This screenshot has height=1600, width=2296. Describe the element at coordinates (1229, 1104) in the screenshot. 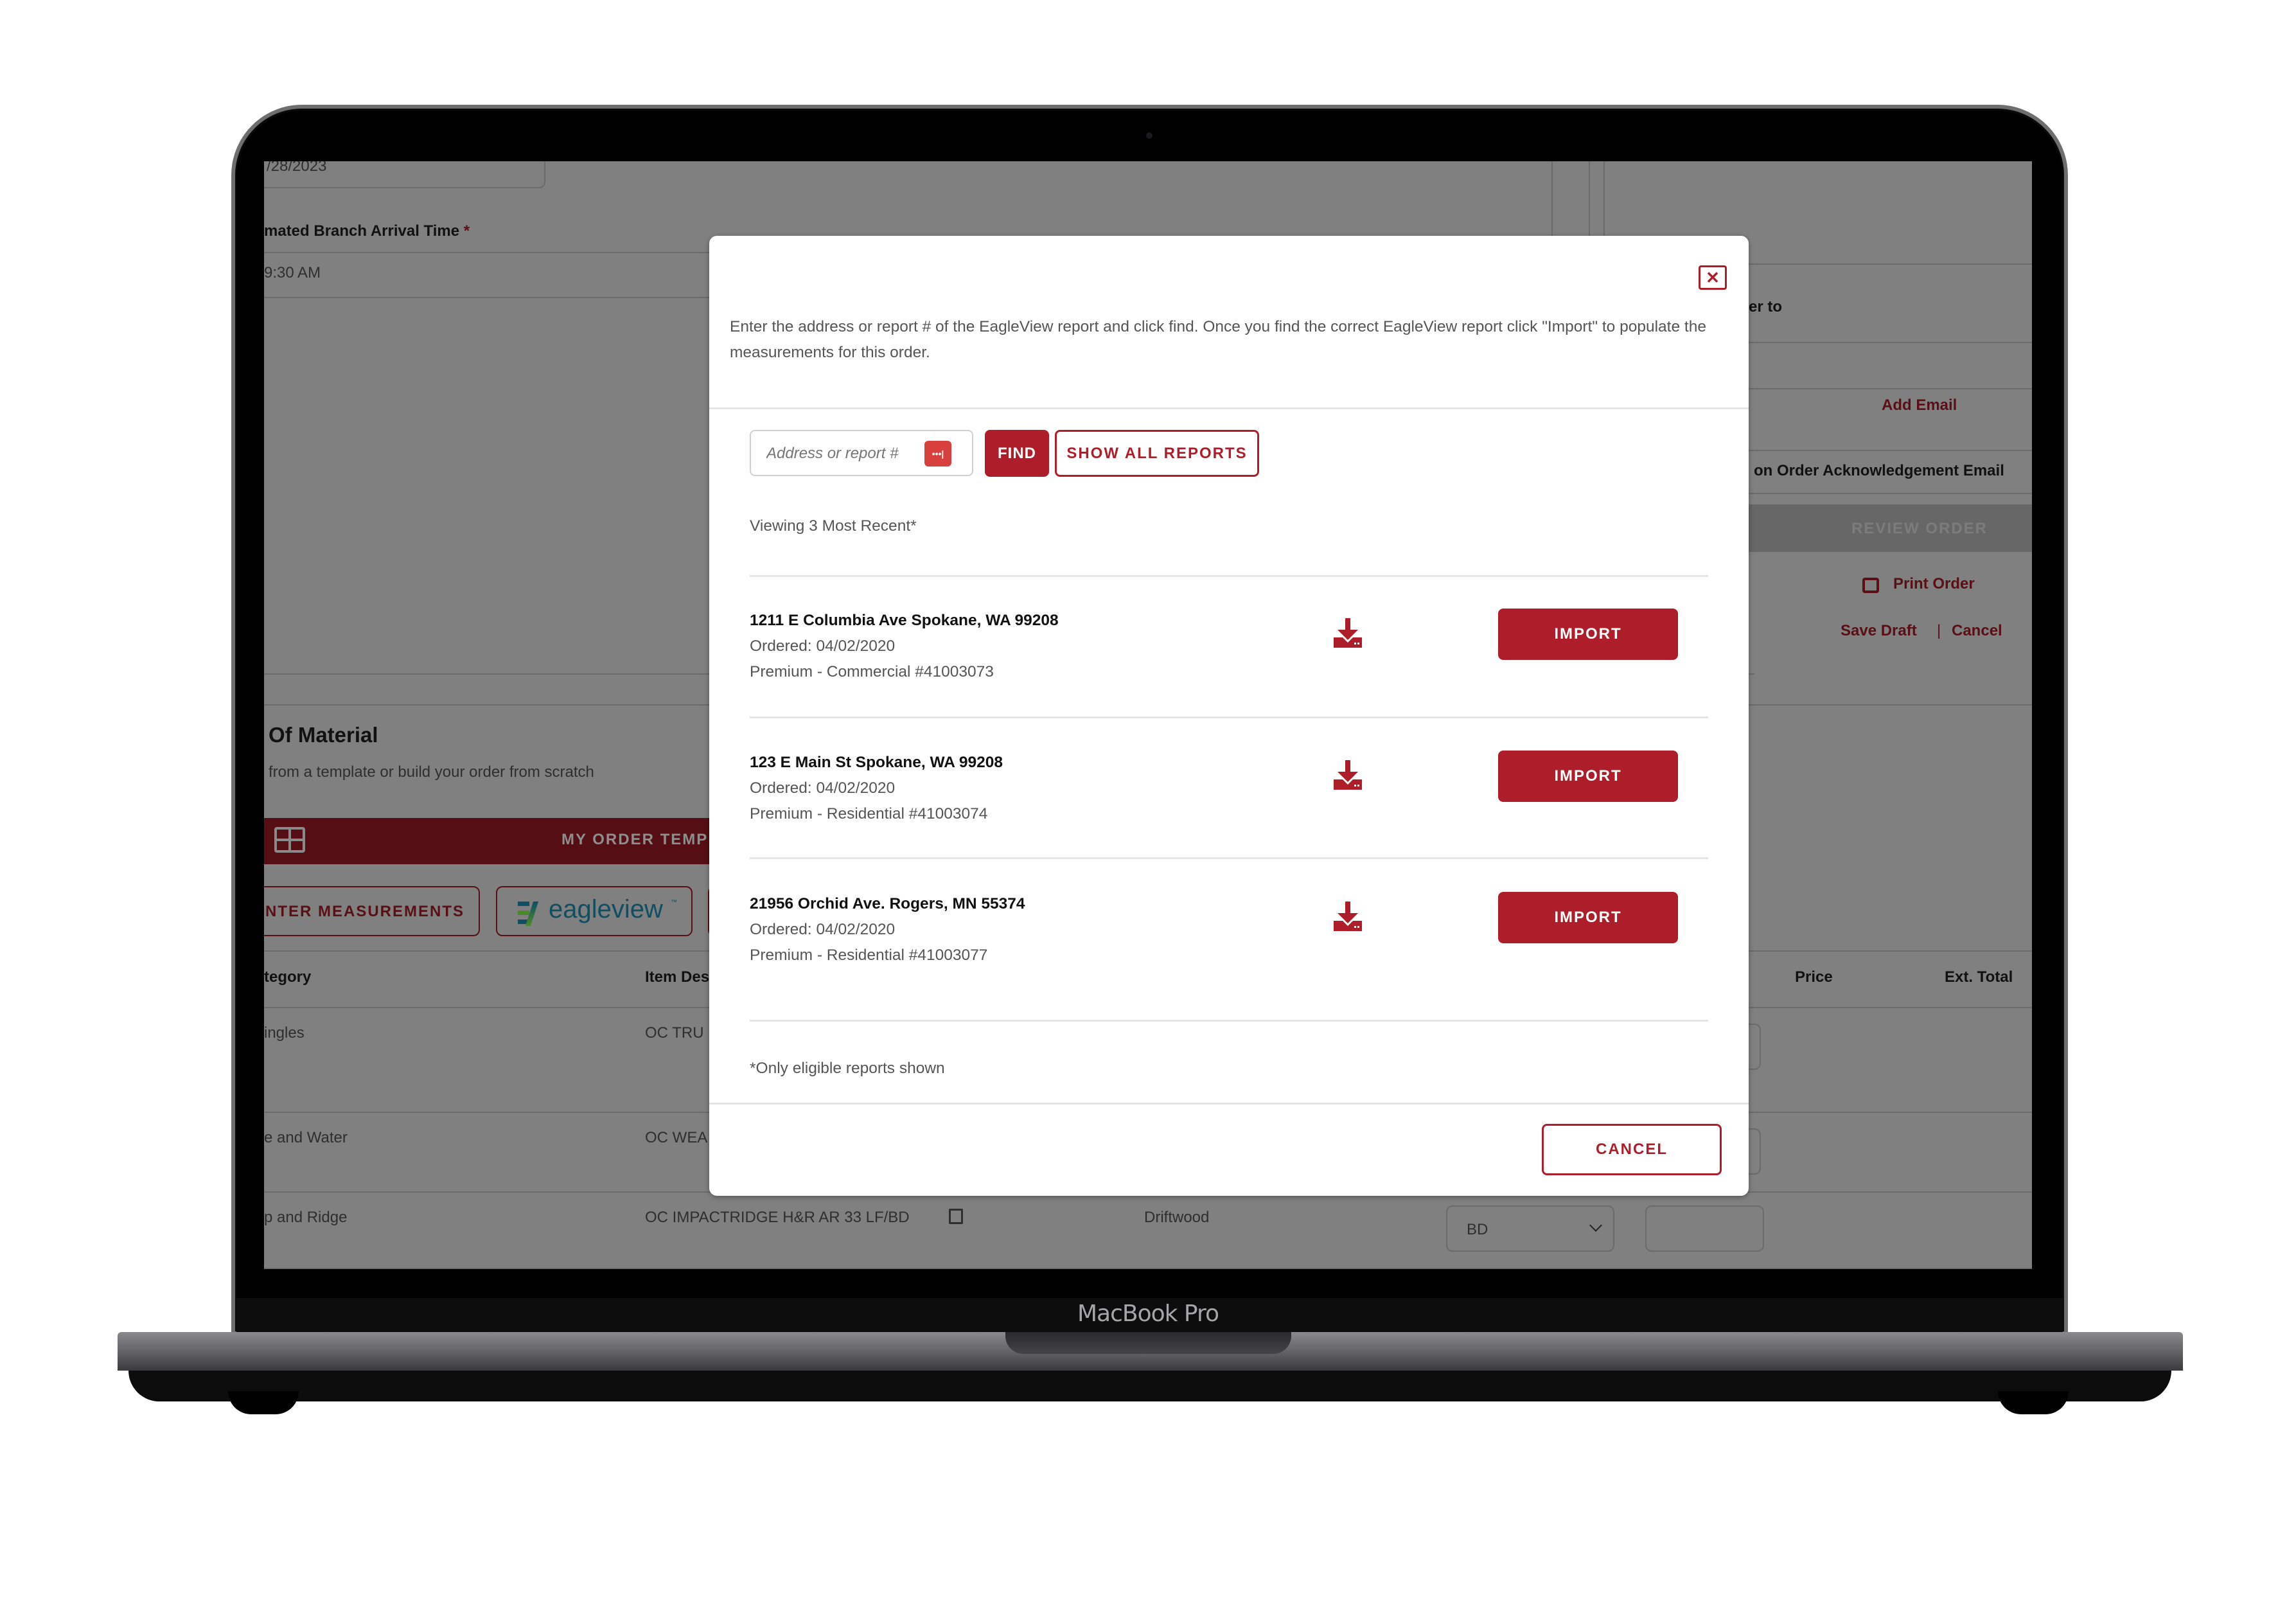

I see `modal-footer-divider` at that location.